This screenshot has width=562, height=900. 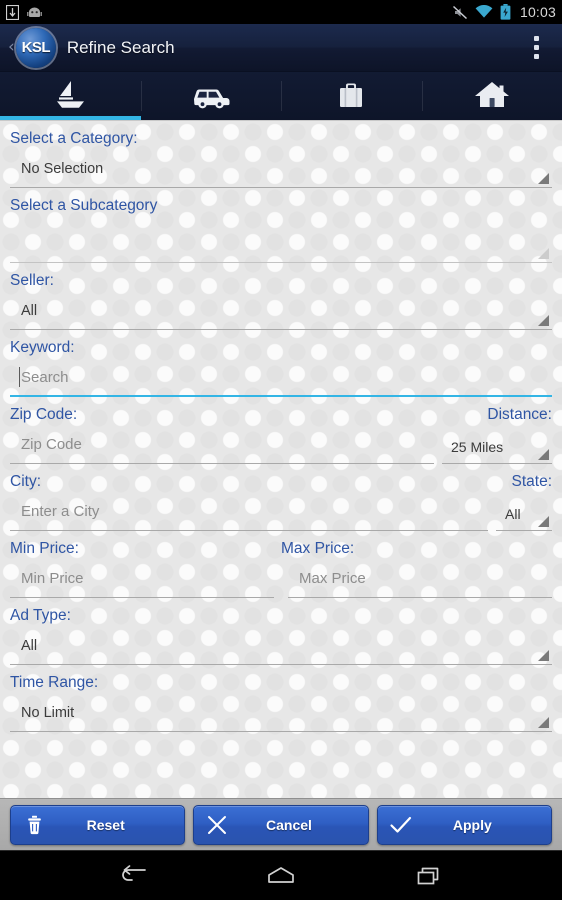 What do you see at coordinates (281, 48) in the screenshot?
I see `action-bar: ‹ KSL Refine Search` at bounding box center [281, 48].